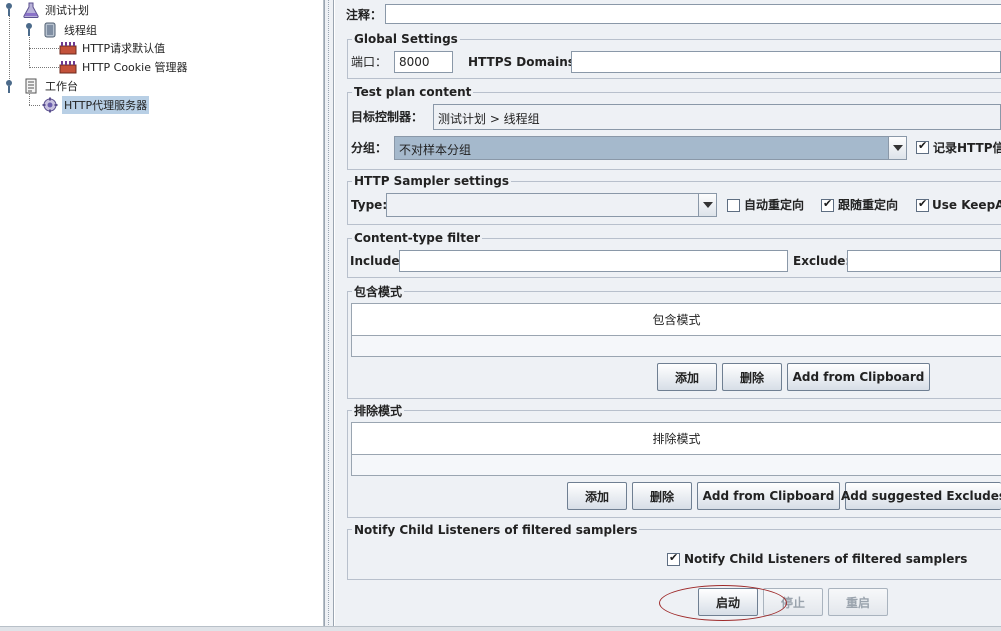 The image size is (1001, 631). What do you see at coordinates (752, 377) in the screenshot?
I see `include-delete-button: 删除` at bounding box center [752, 377].